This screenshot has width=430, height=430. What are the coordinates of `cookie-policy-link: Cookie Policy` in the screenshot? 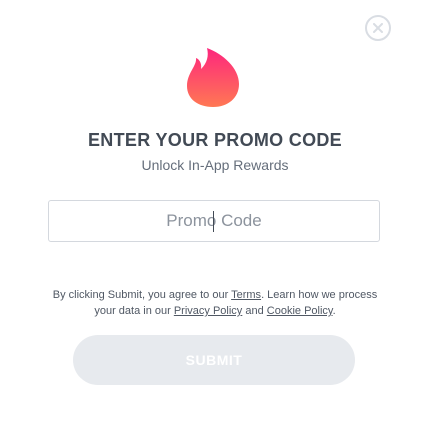 It's located at (300, 311).